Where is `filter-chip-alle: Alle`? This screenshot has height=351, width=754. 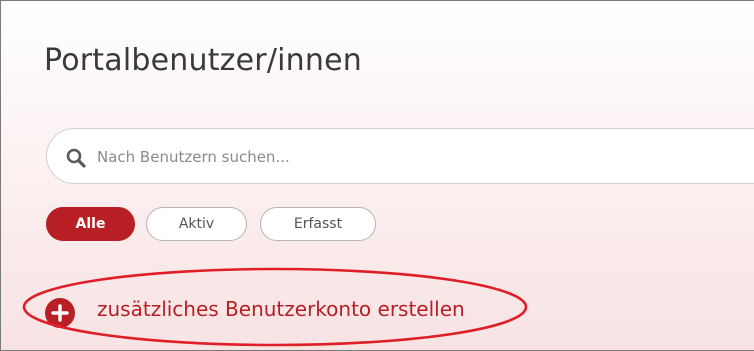 filter-chip-alle: Alle is located at coordinates (90, 224).